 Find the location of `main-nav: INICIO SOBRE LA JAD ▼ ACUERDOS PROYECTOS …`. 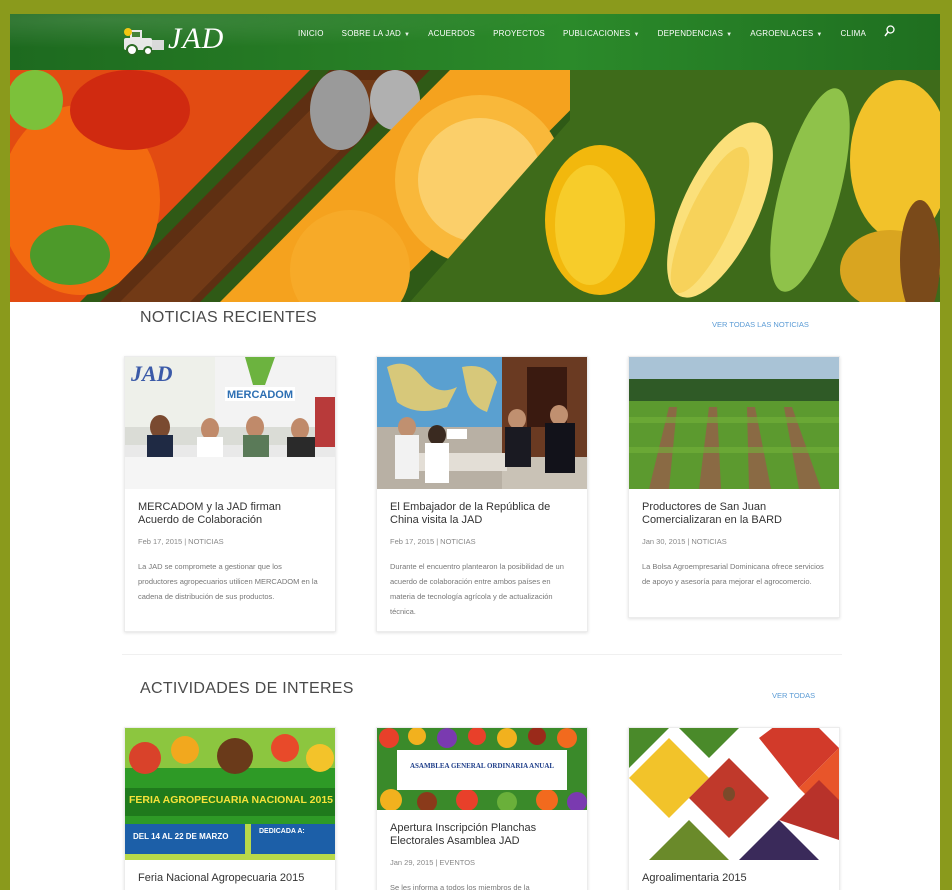

main-nav: INICIO SOBRE LA JAD ▼ ACUERDOS PROYECTOS … is located at coordinates (596, 32).